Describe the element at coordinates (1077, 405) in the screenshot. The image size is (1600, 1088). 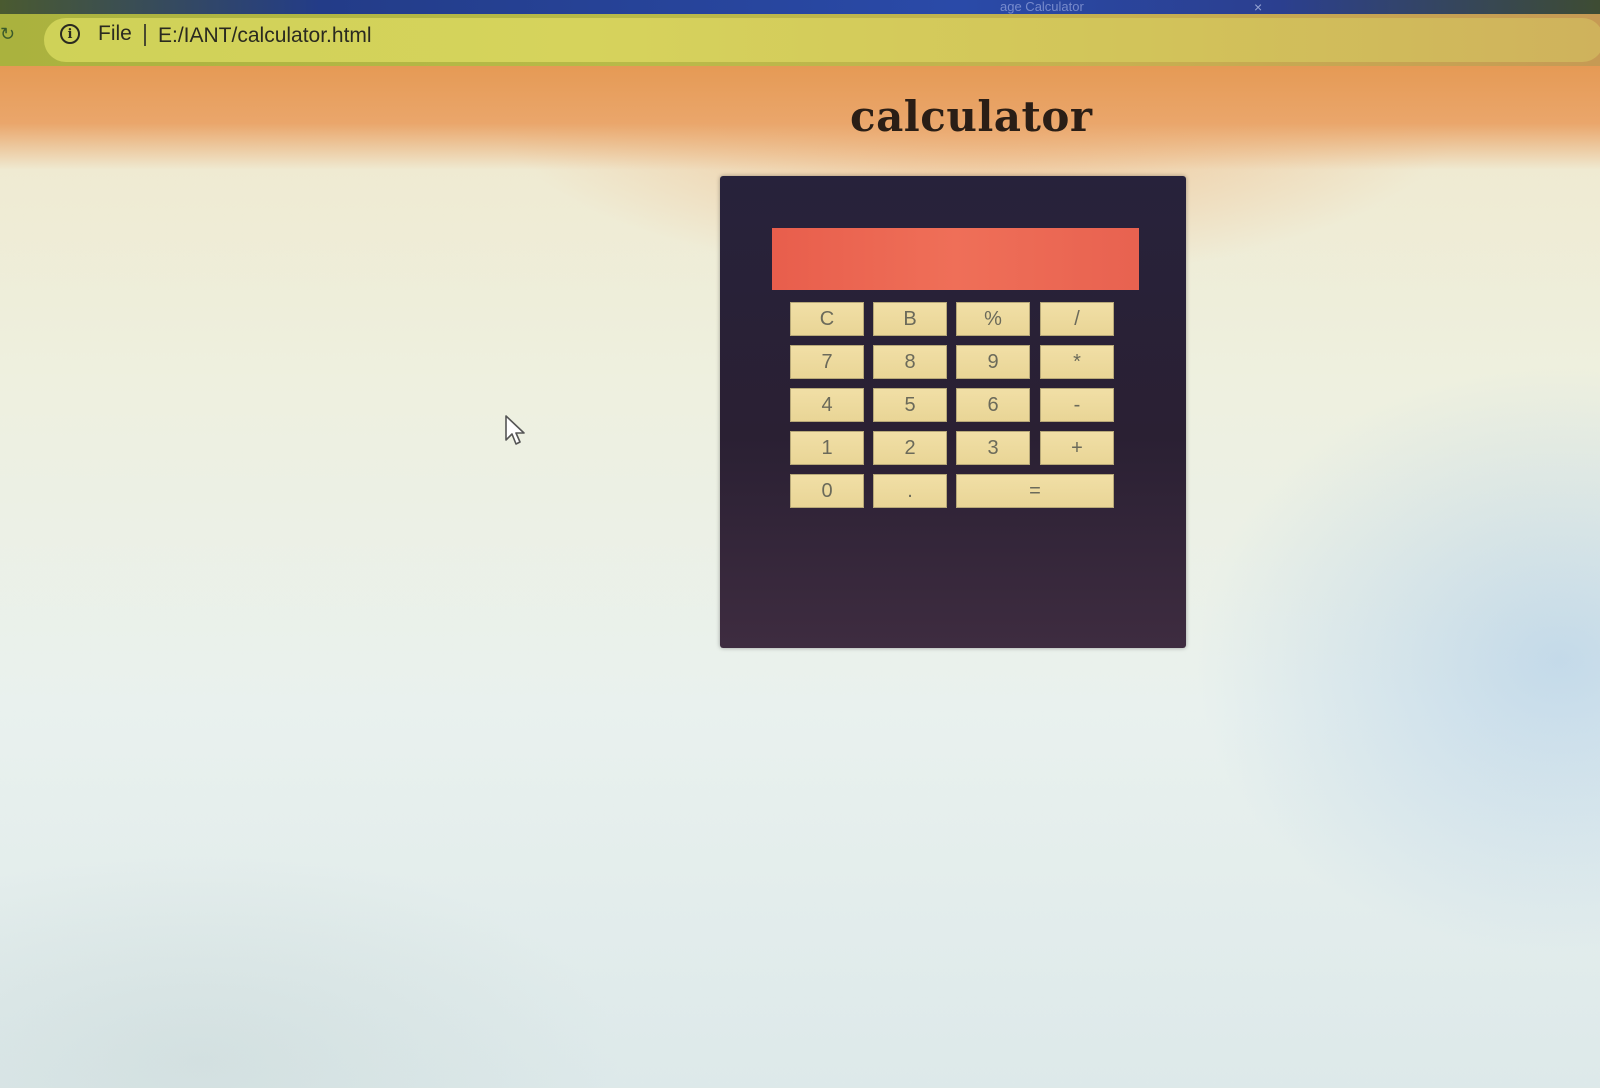
I see `key-subtract-button: -` at that location.